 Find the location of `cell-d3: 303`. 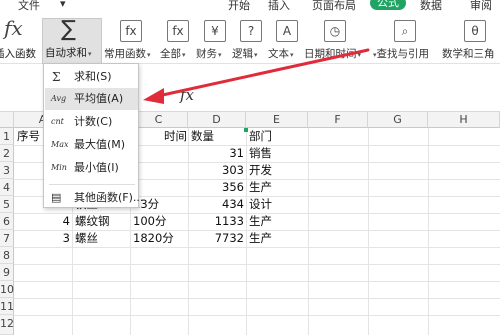

cell-d3: 303 is located at coordinates (216, 170).